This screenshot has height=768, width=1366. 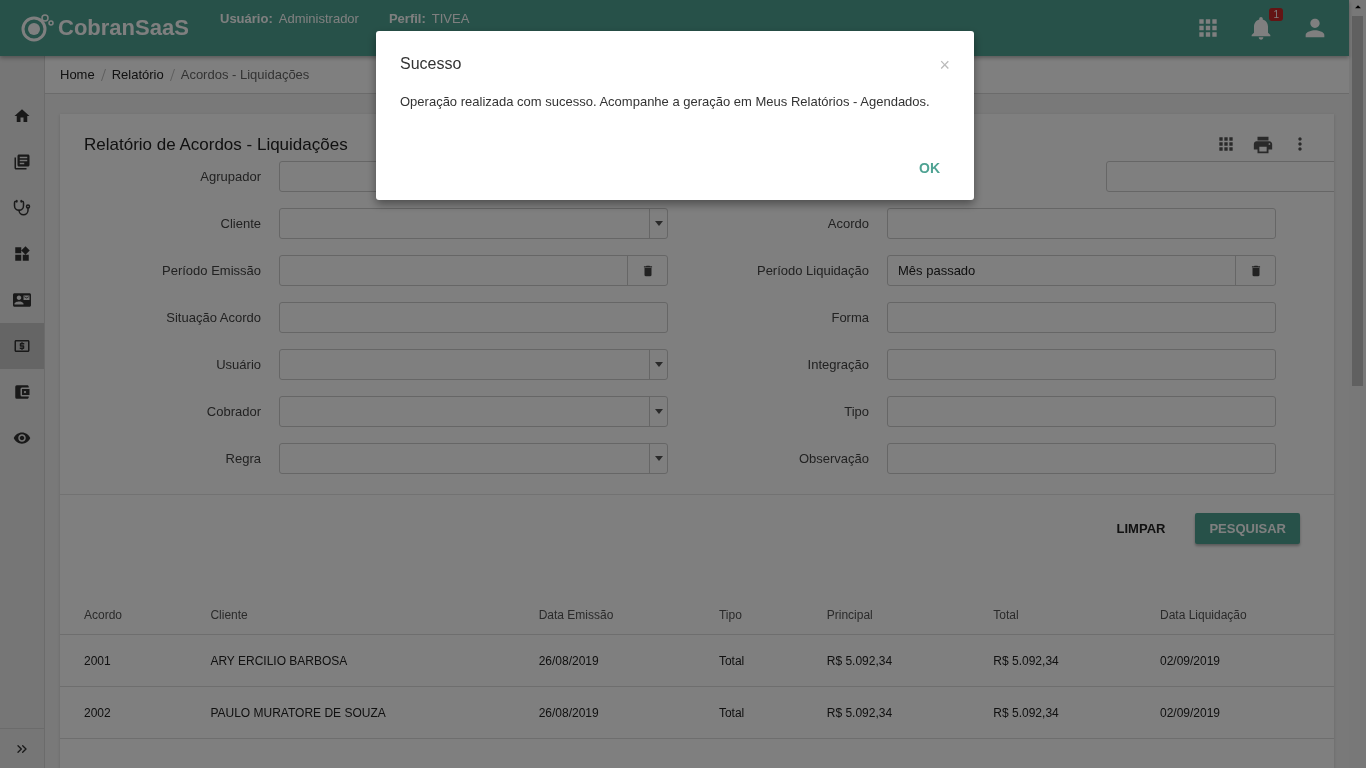 What do you see at coordinates (123, 28) in the screenshot?
I see `brand-name: CobranSaaS` at bounding box center [123, 28].